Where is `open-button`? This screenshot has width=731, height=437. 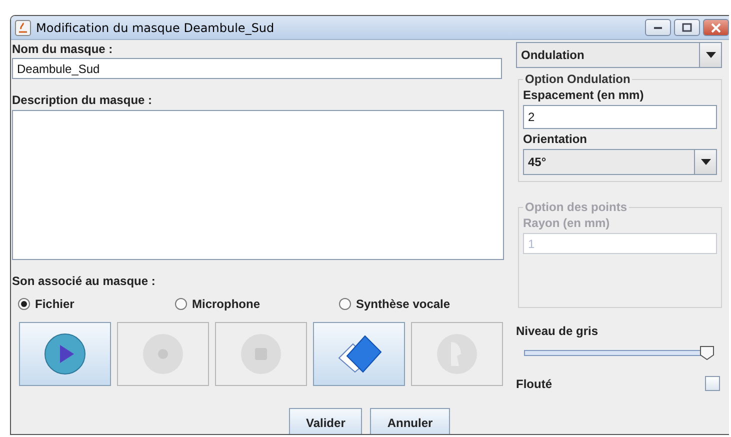
open-button is located at coordinates (359, 354).